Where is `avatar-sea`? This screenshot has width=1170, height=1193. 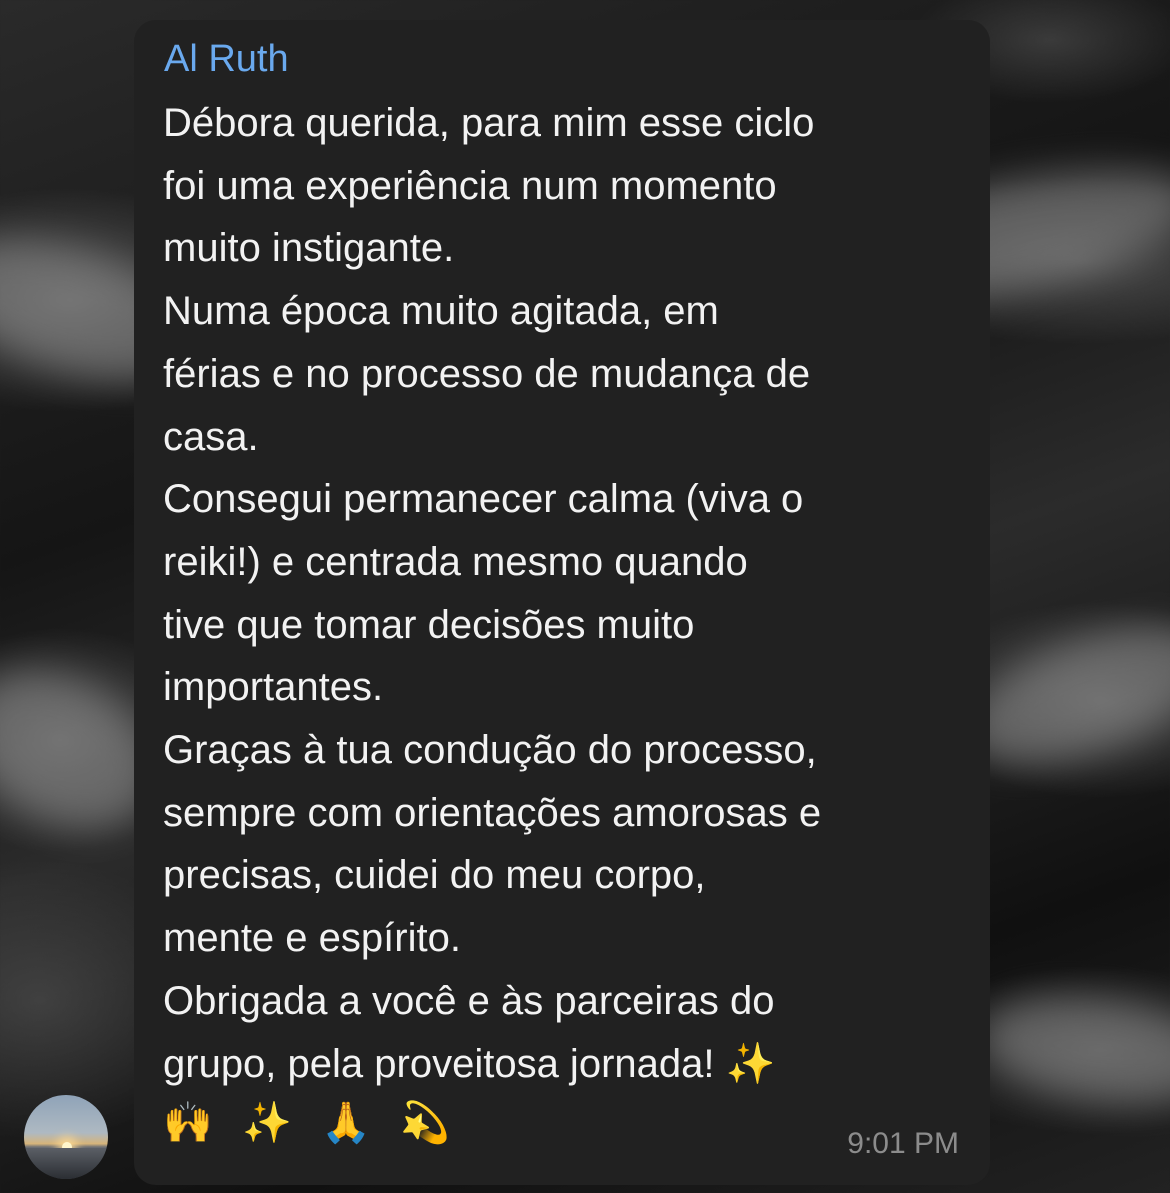
avatar-sea is located at coordinates (66, 1163).